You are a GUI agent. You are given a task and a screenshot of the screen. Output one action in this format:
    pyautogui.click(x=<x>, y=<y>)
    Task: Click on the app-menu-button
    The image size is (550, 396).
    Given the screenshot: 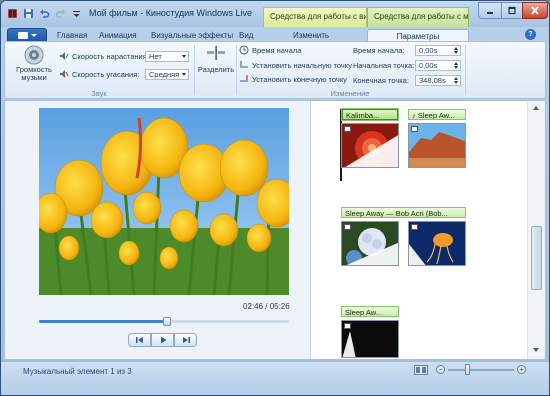 What is the action you would take?
    pyautogui.click(x=27, y=35)
    